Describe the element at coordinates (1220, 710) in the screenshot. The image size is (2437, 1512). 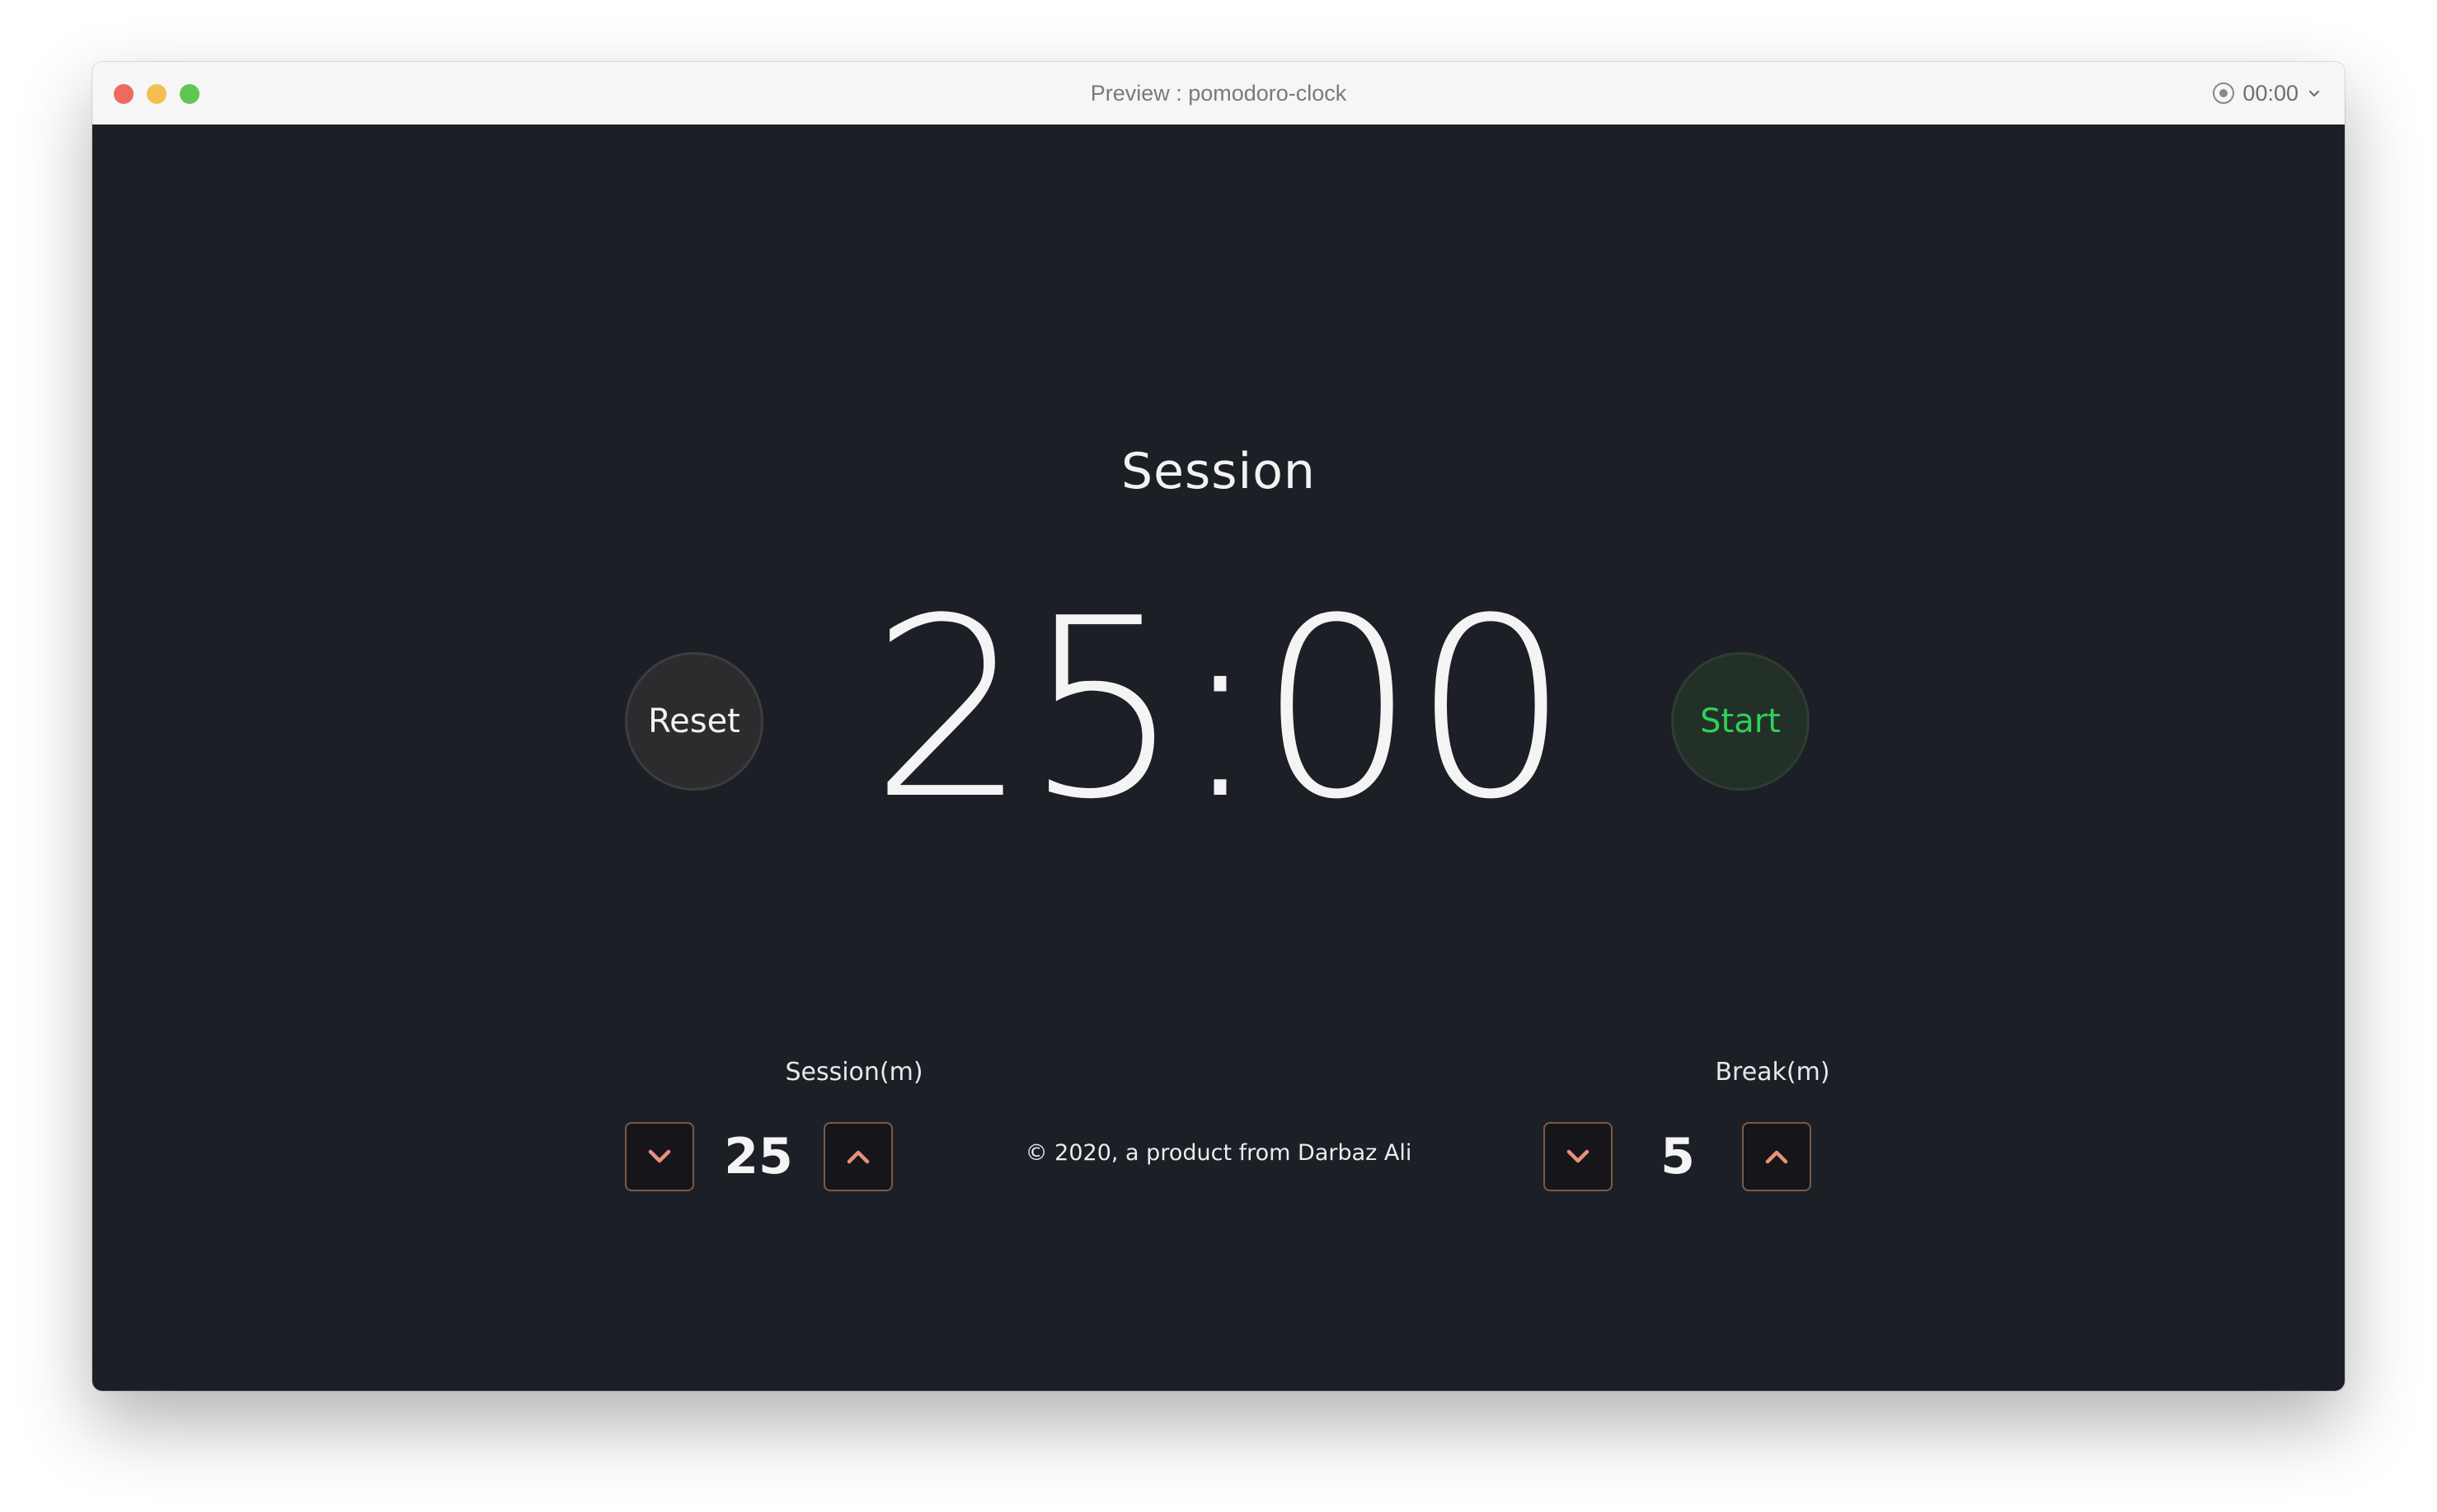
I see `timer-display: 25:00` at that location.